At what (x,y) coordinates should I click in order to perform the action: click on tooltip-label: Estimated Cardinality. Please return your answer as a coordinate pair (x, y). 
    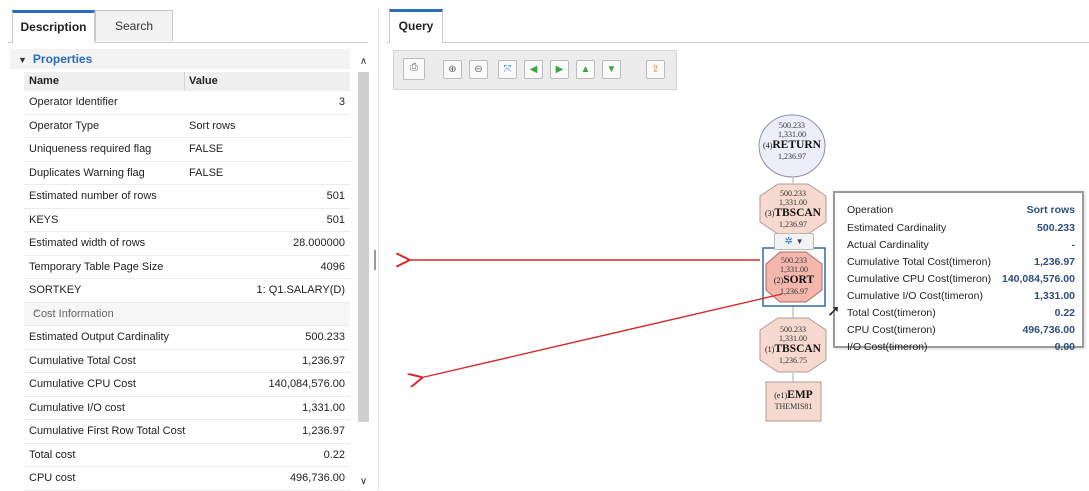
    Looking at the image, I should click on (897, 228).